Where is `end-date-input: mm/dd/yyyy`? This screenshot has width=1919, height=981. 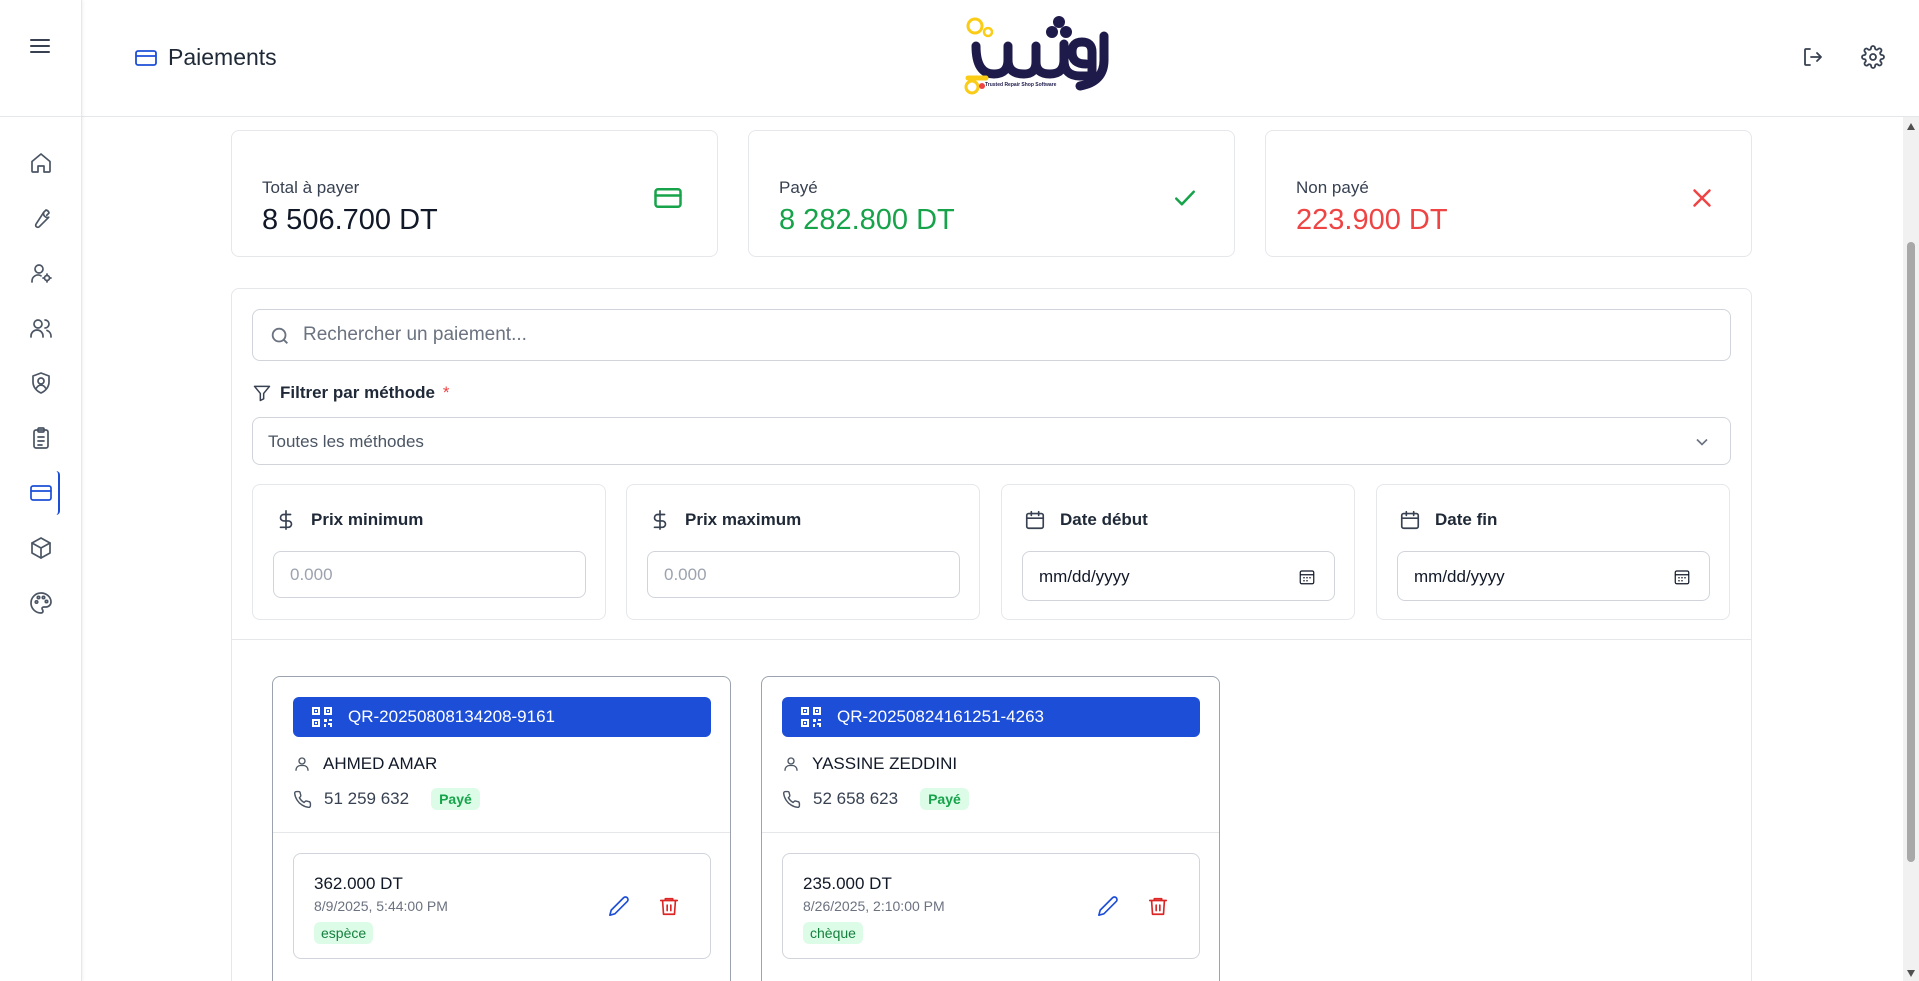 end-date-input: mm/dd/yyyy is located at coordinates (1553, 576).